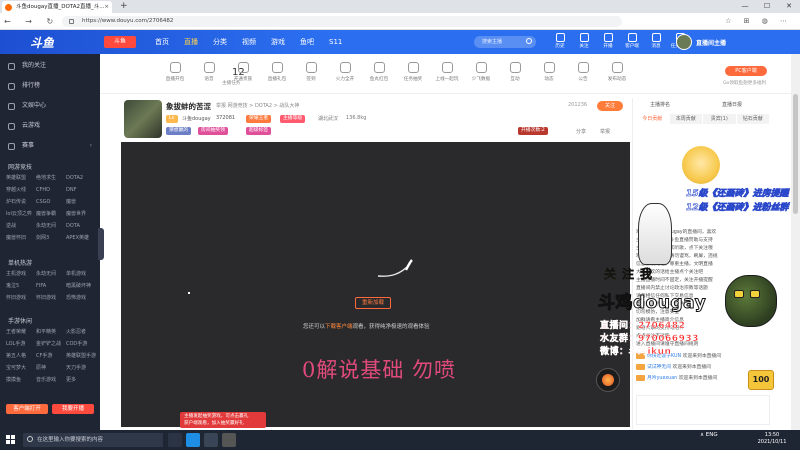  What do you see at coordinates (659, 367) in the screenshot?
I see `chat-username: 试试神无间` at bounding box center [659, 367].